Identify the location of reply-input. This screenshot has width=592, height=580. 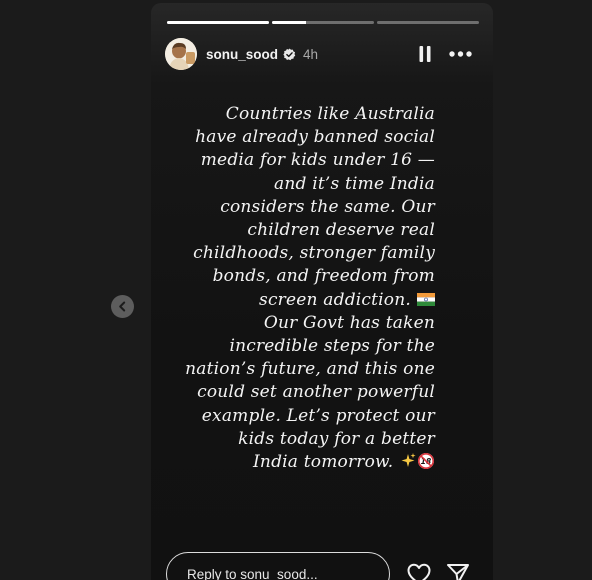
(278, 566).